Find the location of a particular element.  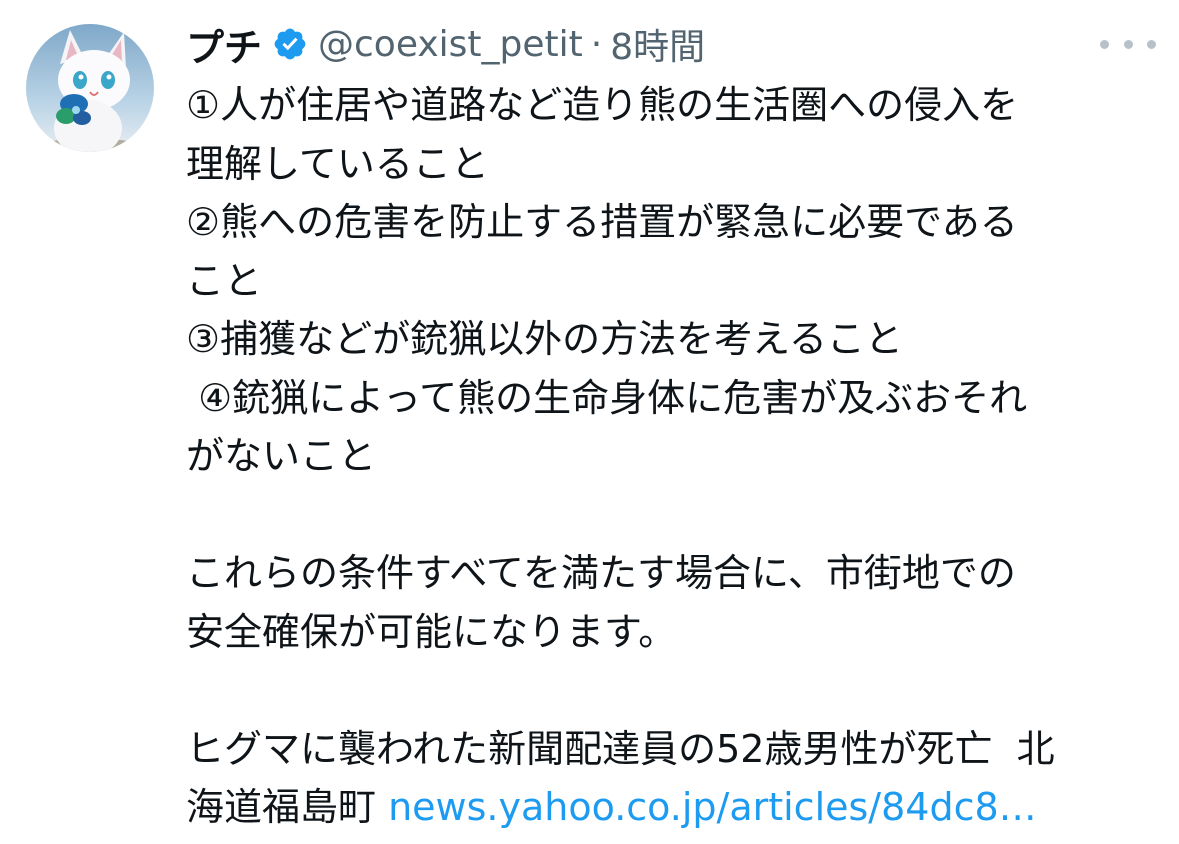

tweet-line: 安全確保が可能になります。 is located at coordinates (431, 631).